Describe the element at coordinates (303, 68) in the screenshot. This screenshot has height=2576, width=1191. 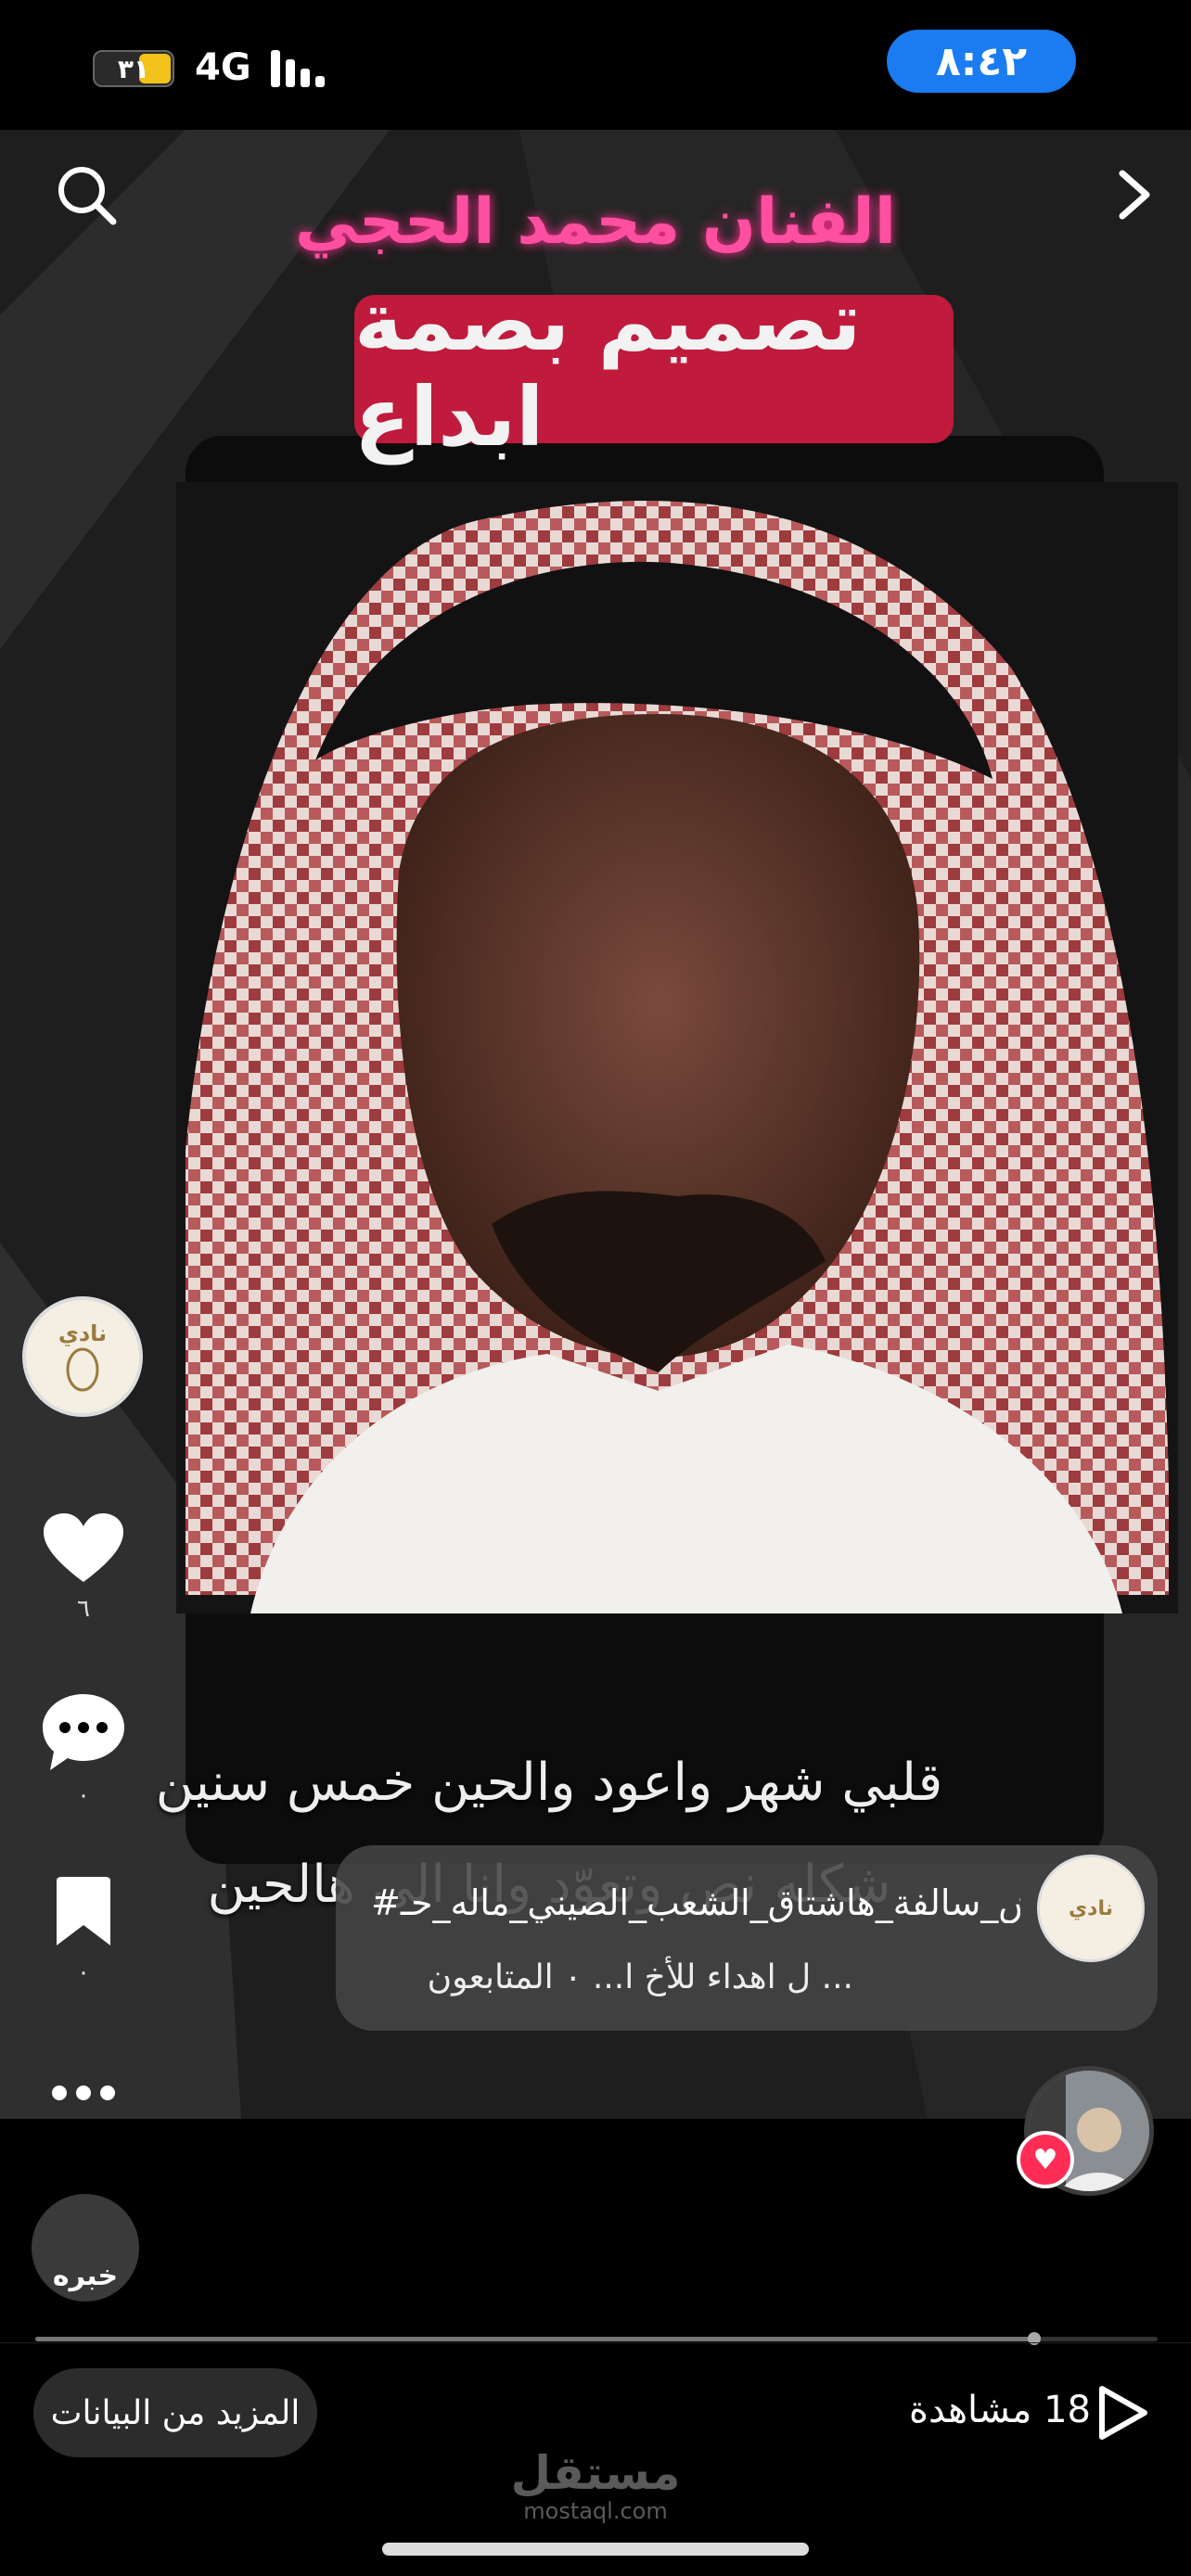
I see `signal-icon` at that location.